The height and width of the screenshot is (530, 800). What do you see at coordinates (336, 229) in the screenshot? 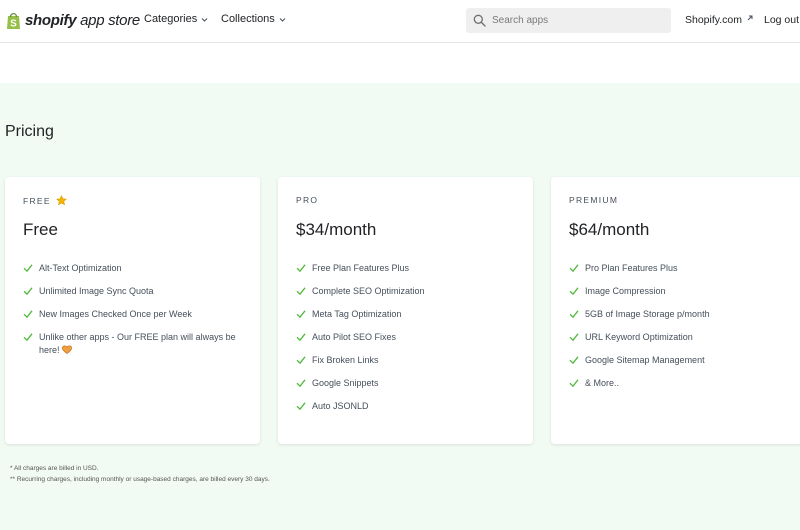
I see `plan-price: $34/month` at bounding box center [336, 229].